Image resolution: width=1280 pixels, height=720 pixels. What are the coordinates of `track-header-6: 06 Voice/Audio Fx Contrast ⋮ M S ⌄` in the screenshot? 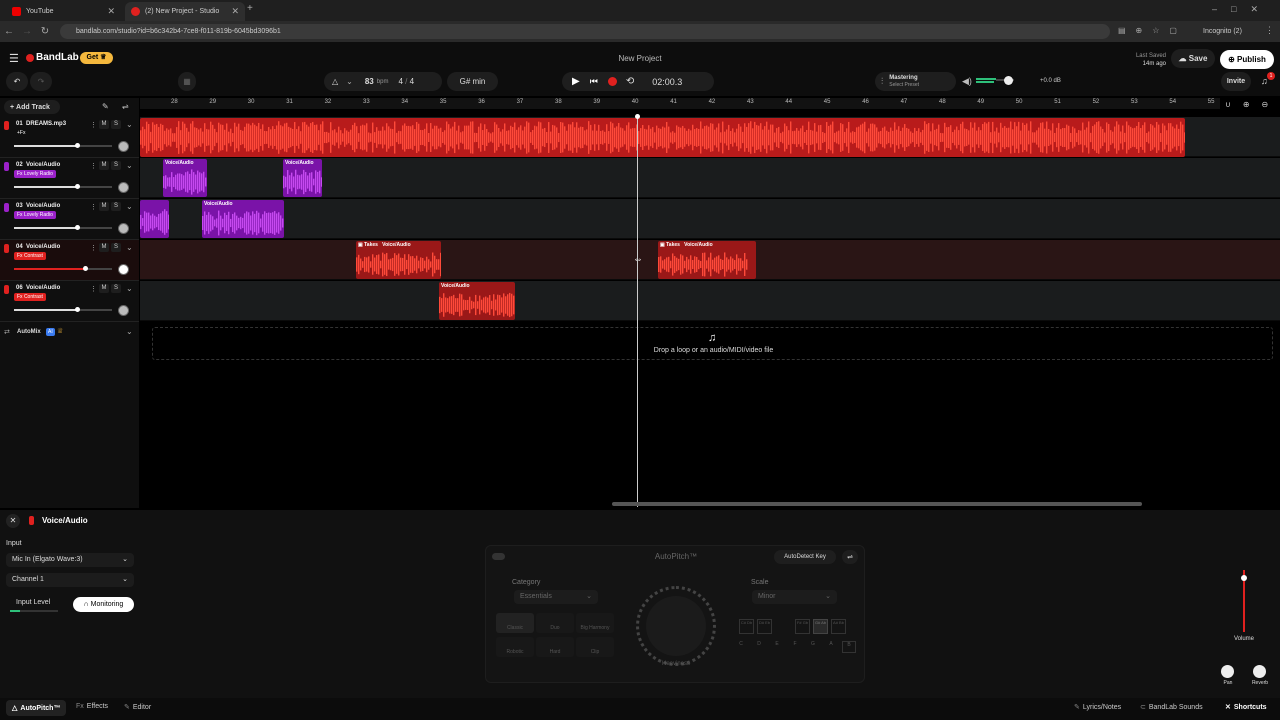 It's located at (69, 301).